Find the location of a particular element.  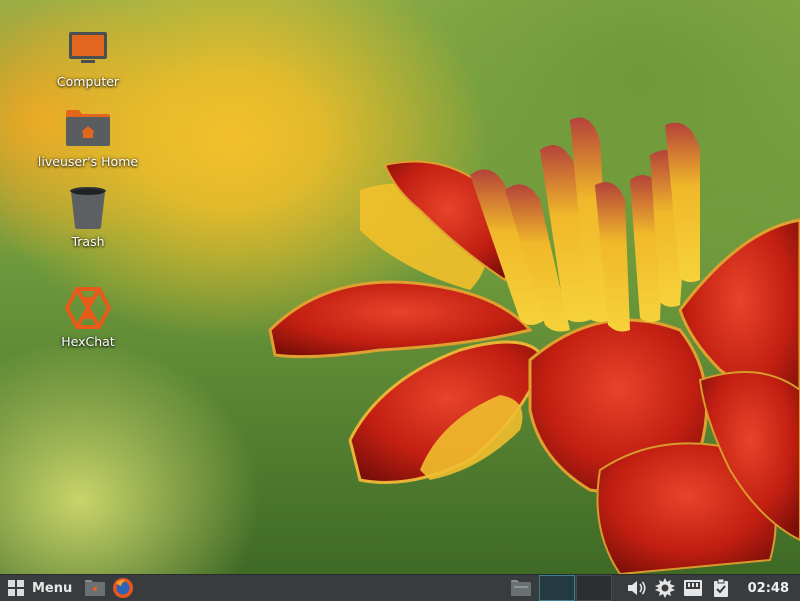

clock: 02:48 is located at coordinates (767, 588).